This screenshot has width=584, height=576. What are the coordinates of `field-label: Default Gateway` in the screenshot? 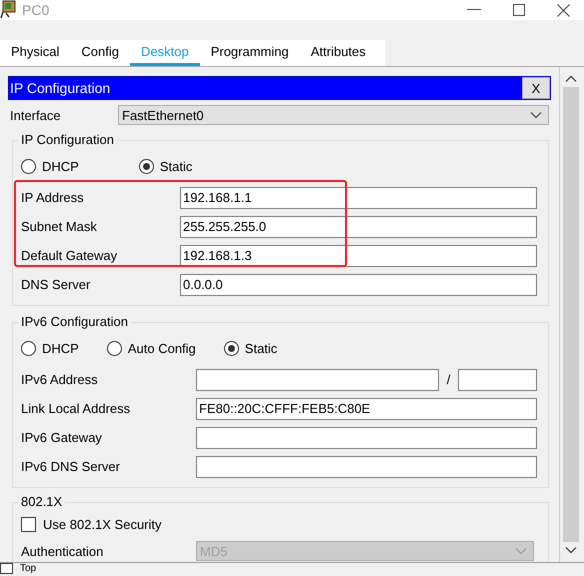 It's located at (69, 255).